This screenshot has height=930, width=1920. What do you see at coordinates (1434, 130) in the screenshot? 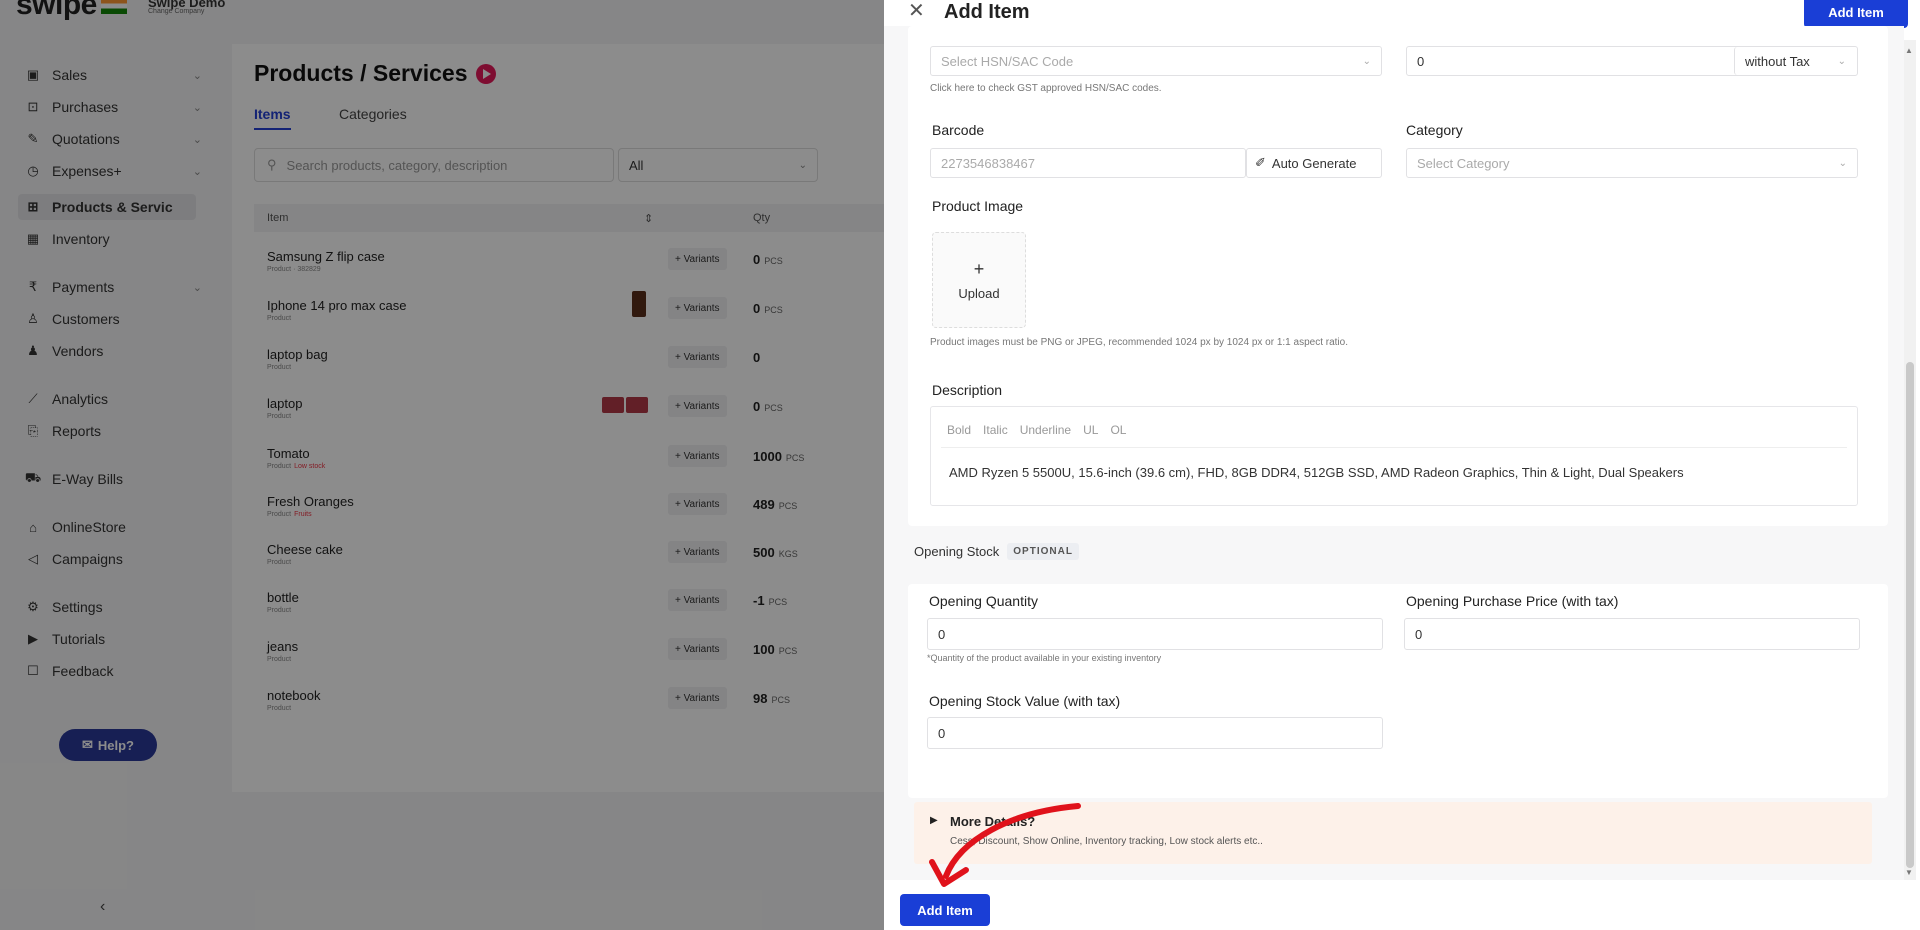
I see `category-label: Category` at bounding box center [1434, 130].